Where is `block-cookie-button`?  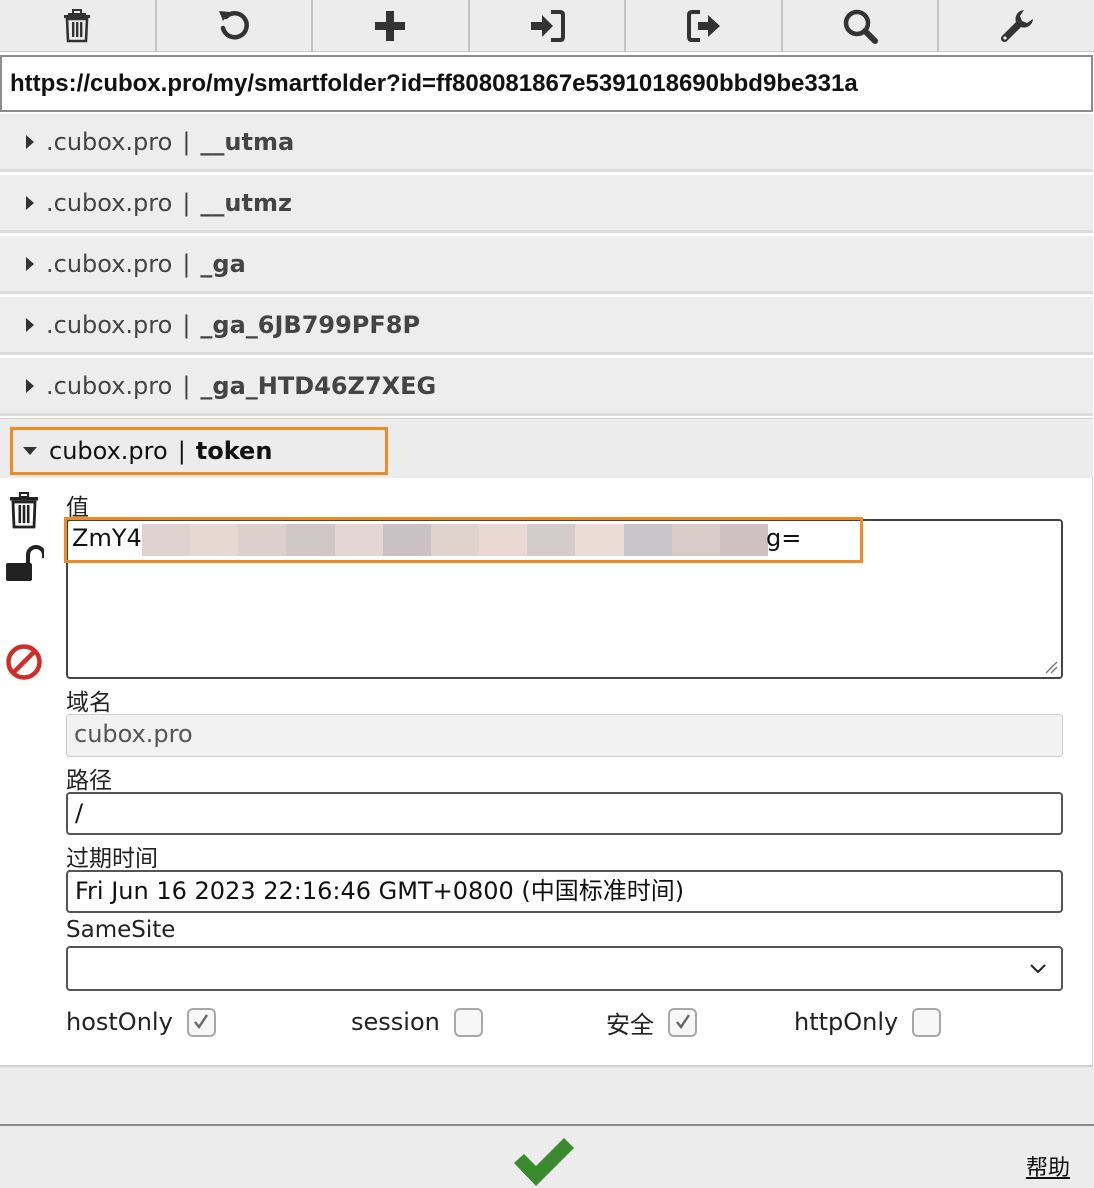 block-cookie-button is located at coordinates (24, 662).